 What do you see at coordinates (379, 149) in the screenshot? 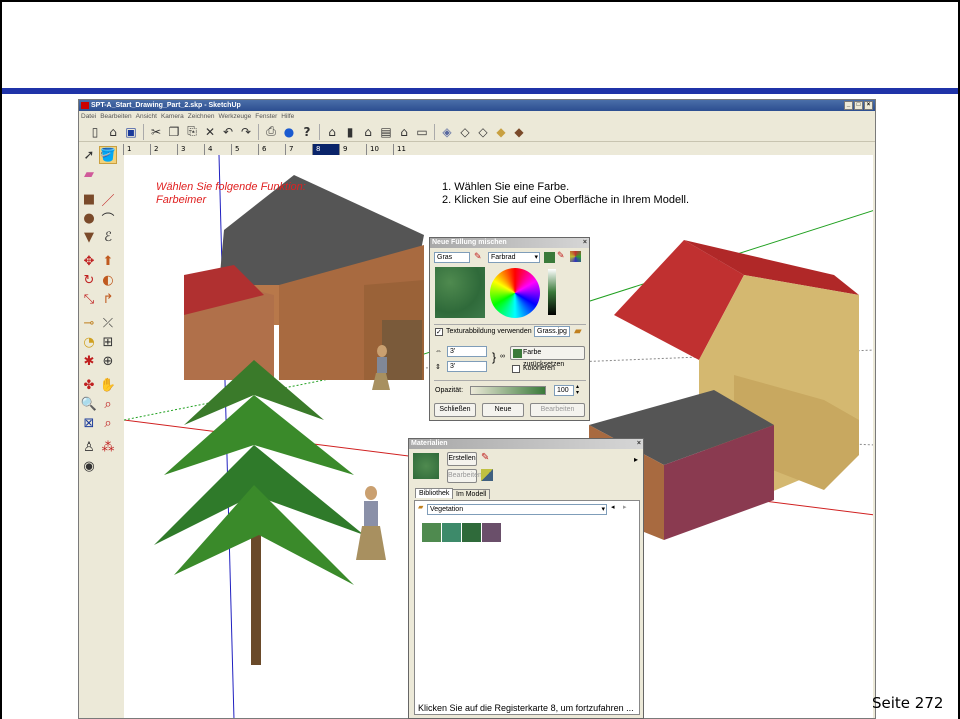
I see `scene-tab-10: 10` at bounding box center [379, 149].